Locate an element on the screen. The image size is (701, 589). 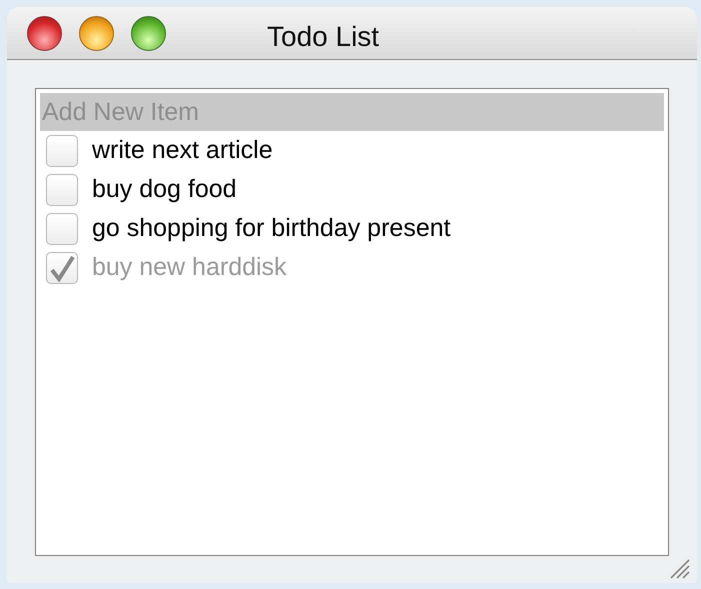
close-button is located at coordinates (44, 33).